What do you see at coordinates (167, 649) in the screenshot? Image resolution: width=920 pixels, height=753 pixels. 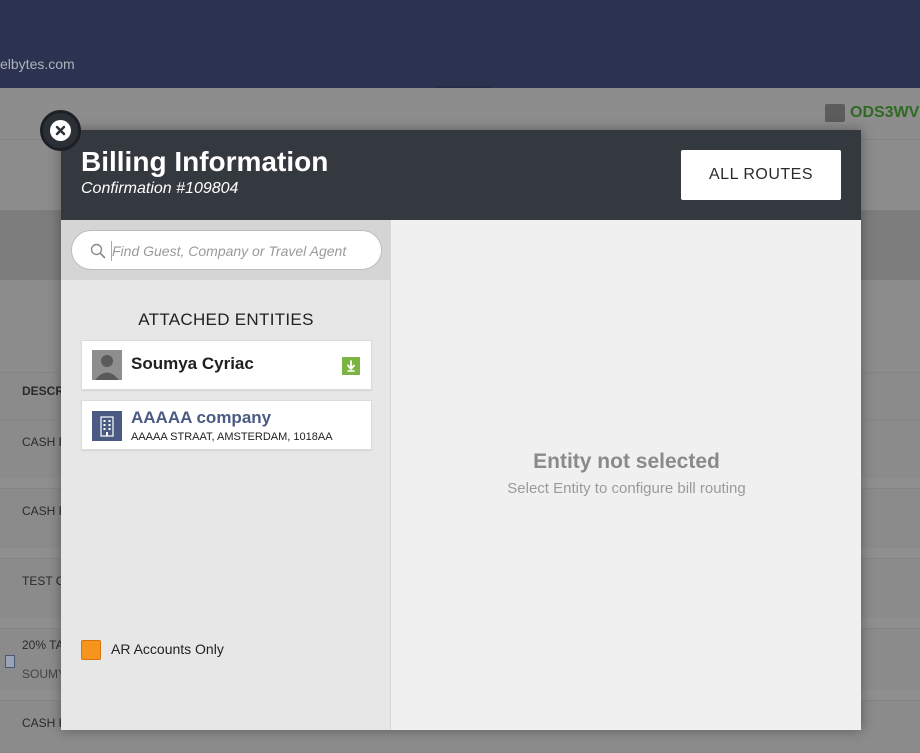 I see `ar-accounts-only-label: AR Accounts Only` at bounding box center [167, 649].